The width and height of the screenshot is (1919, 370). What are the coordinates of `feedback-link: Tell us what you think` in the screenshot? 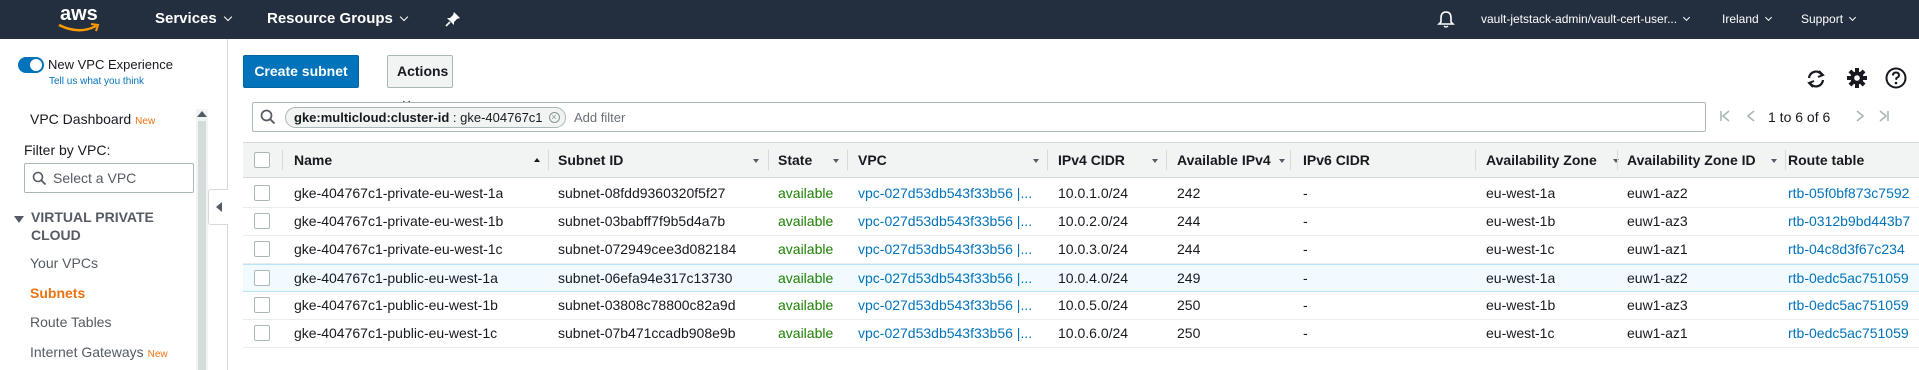 It's located at (96, 81).